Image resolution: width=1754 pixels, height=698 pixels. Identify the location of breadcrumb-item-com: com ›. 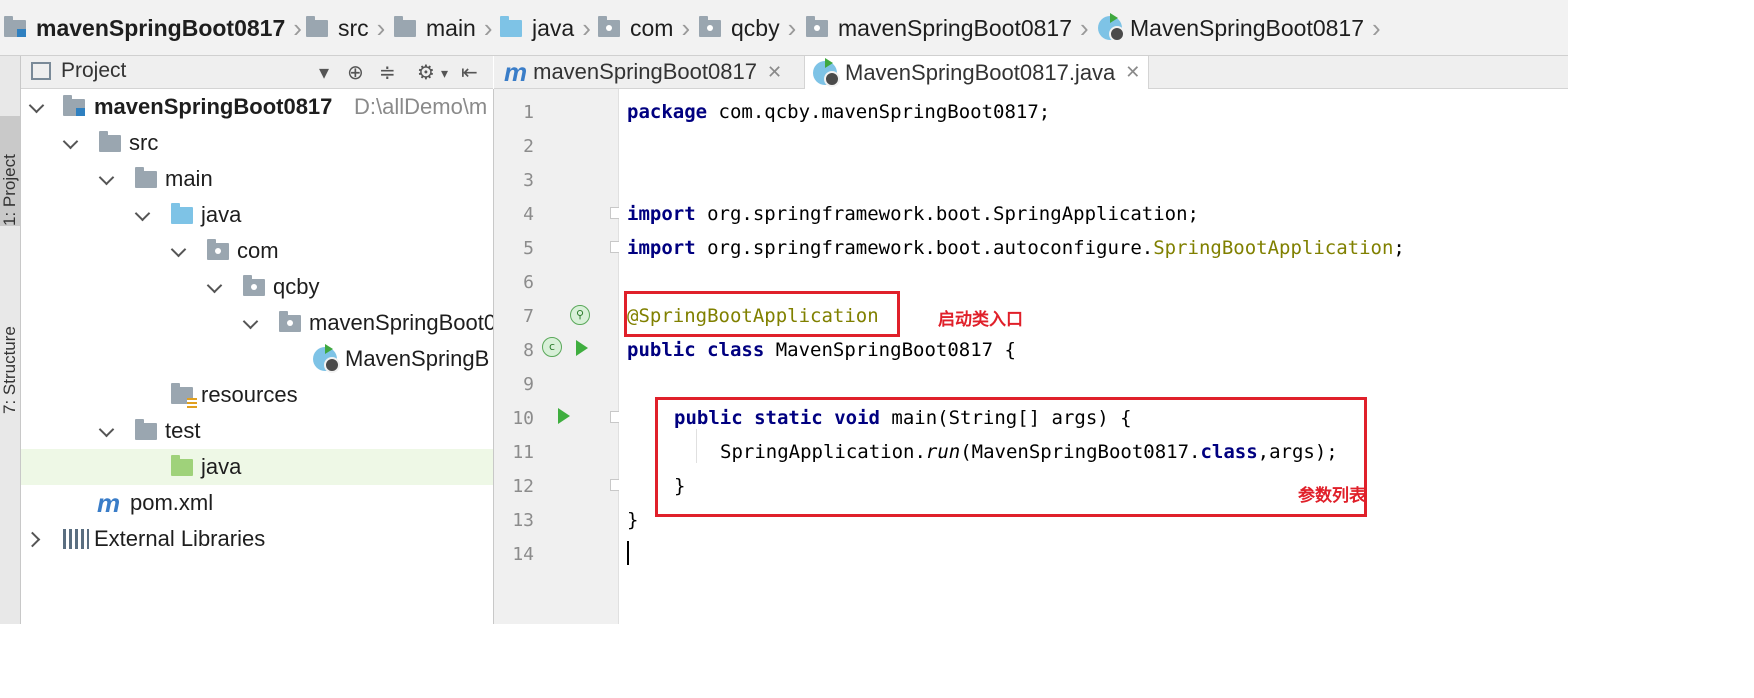
(644, 28).